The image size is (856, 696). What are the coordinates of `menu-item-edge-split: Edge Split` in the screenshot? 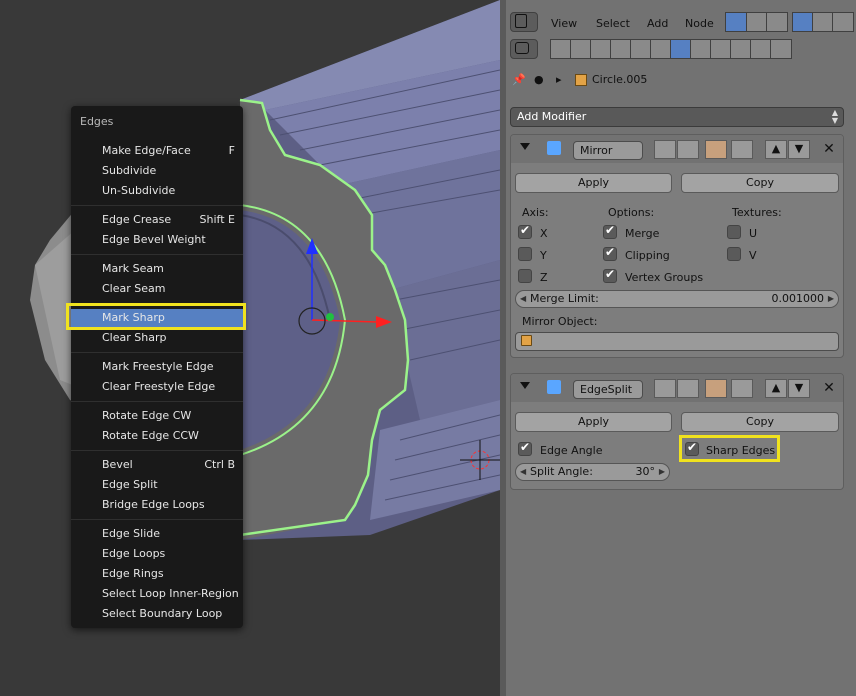 It's located at (157, 485).